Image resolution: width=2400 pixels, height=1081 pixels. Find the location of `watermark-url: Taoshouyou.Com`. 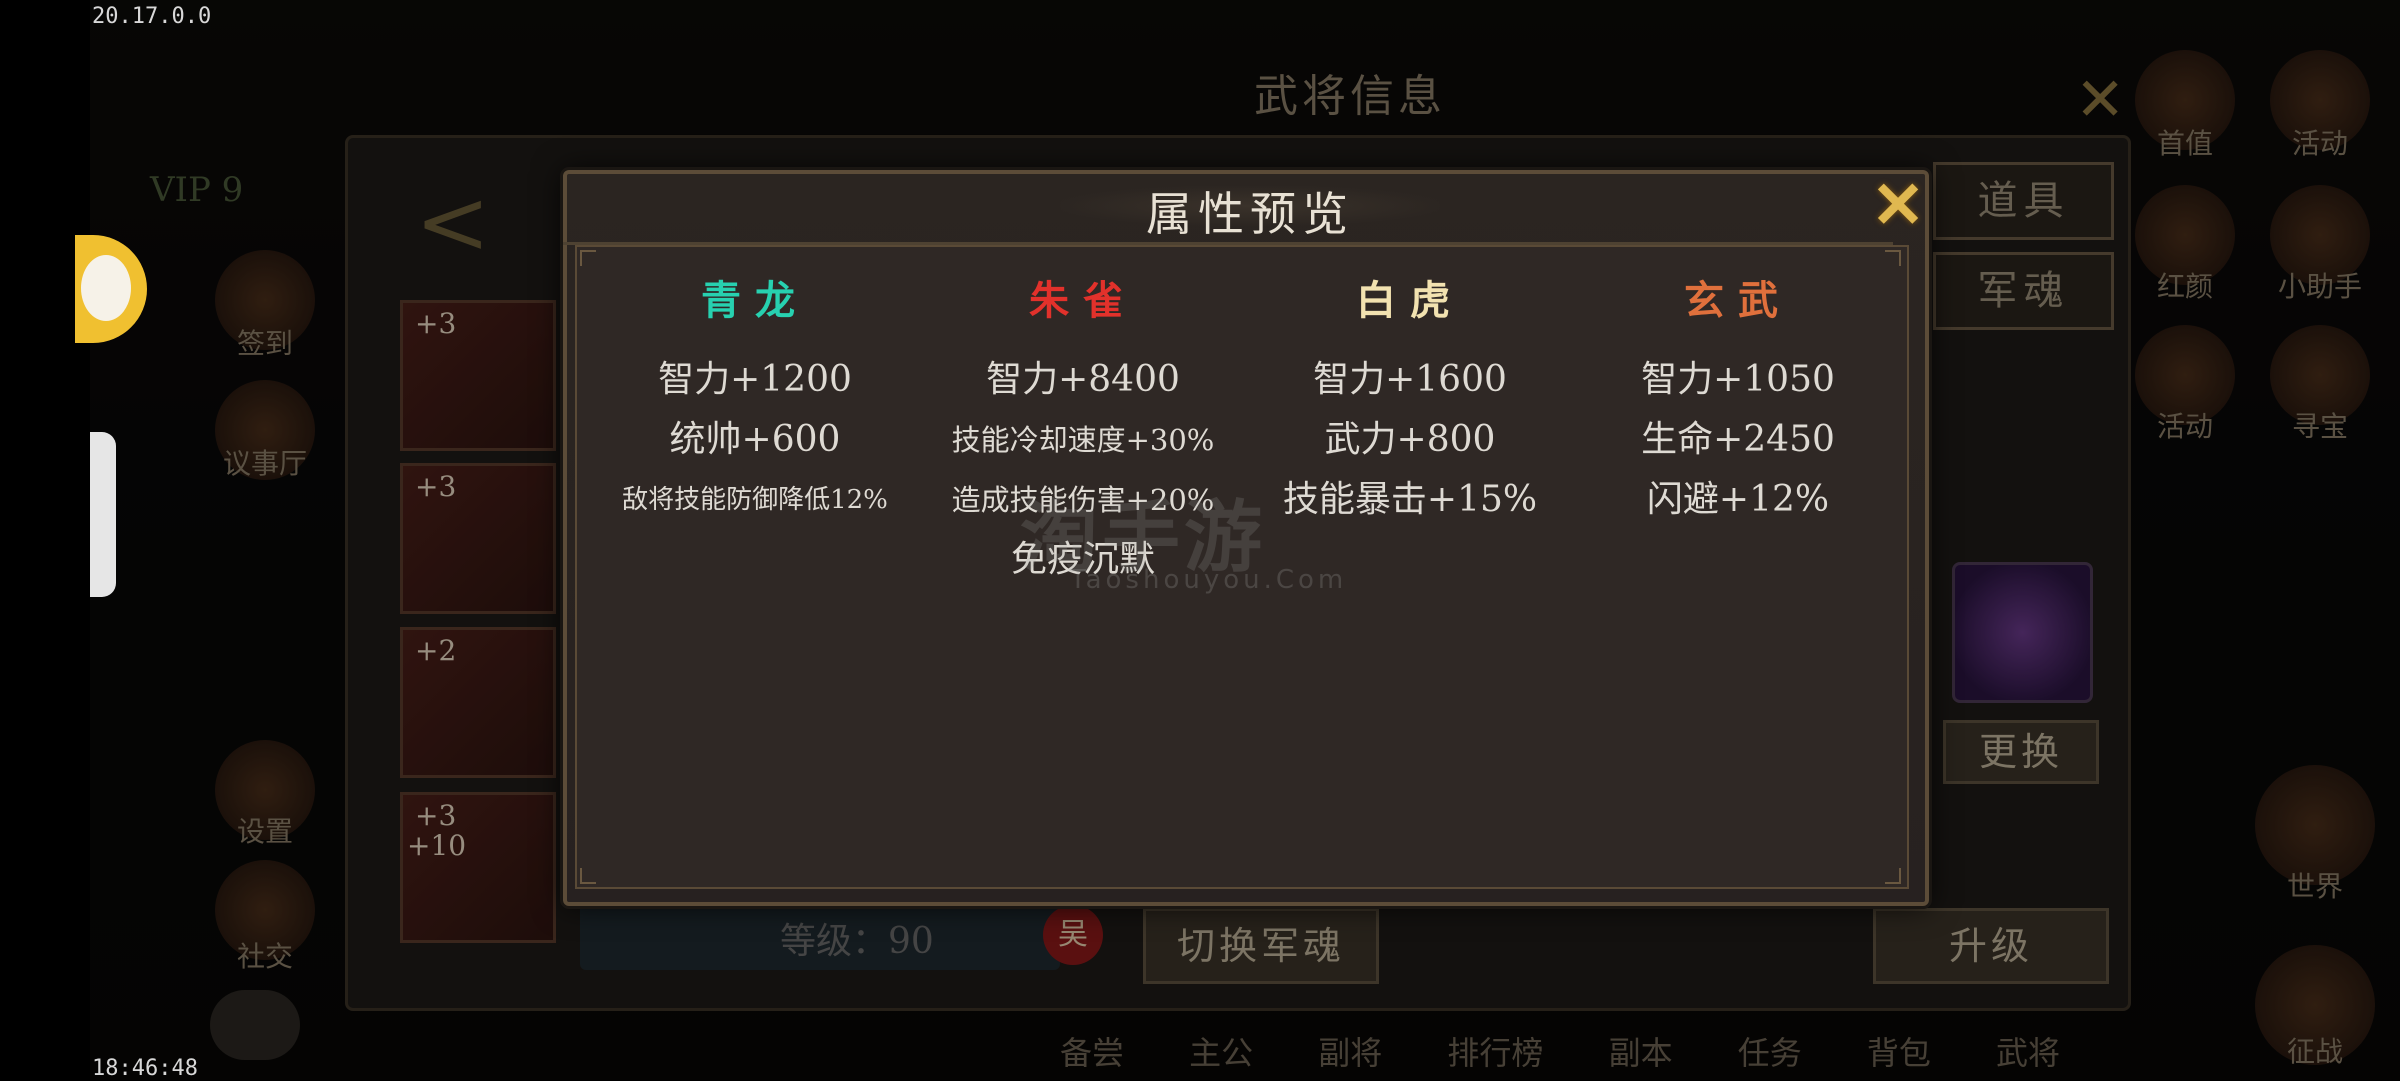

watermark-url: Taoshouyou.Com is located at coordinates (1209, 580).